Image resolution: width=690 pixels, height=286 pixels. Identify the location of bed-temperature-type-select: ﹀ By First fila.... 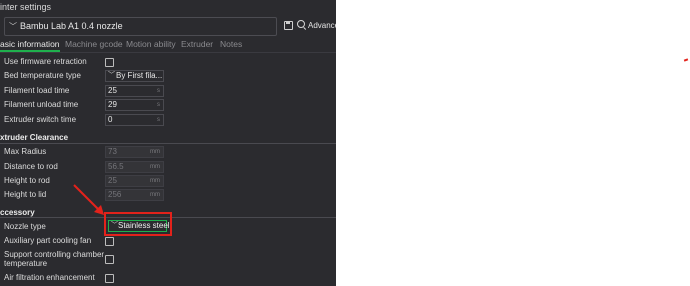
(134, 76).